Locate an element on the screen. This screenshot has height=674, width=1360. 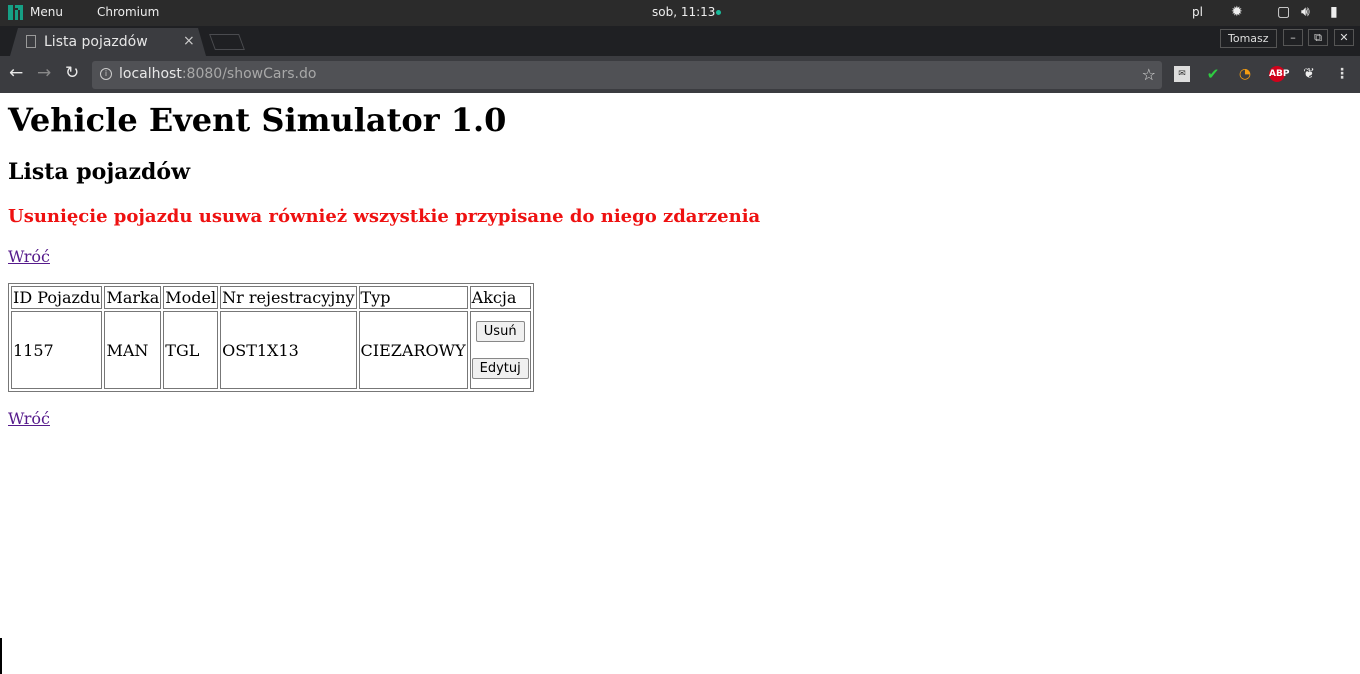
tab-lista-pojazdow: Lista pojazdów × is located at coordinates (108, 42).